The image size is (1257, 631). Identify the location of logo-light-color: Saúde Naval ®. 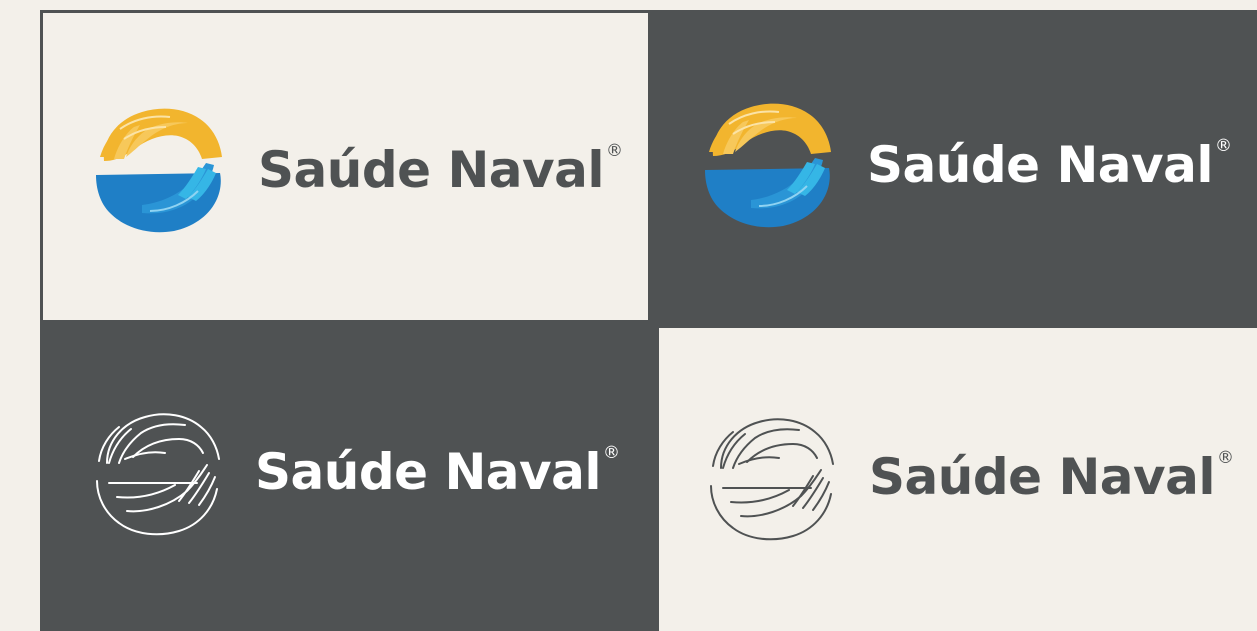
(356, 170).